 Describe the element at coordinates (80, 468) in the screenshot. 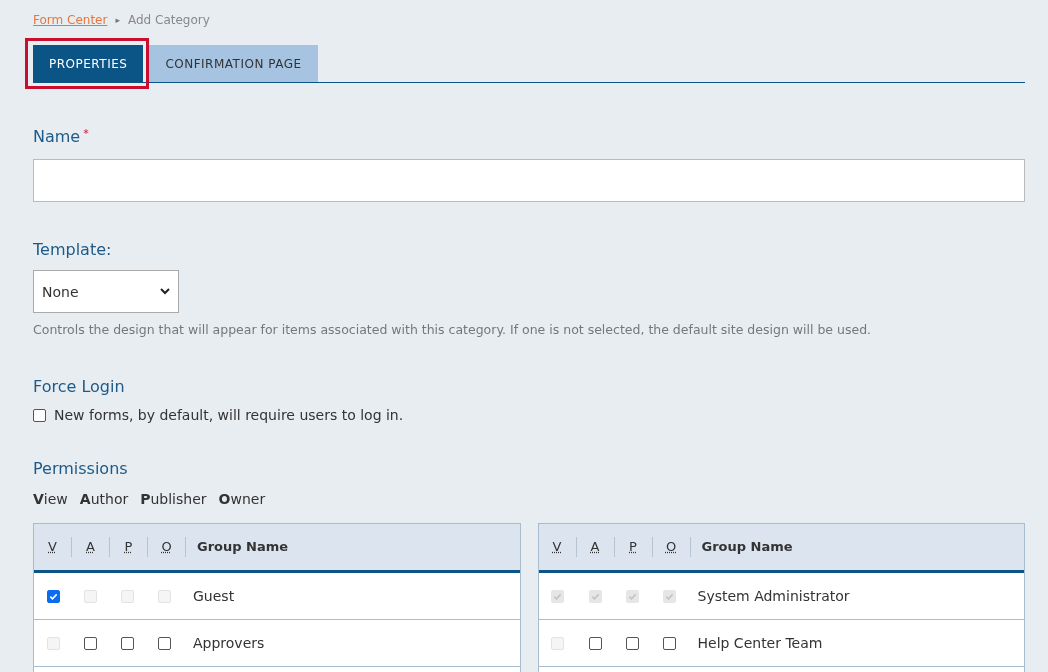

I see `section-label: Permissions` at that location.